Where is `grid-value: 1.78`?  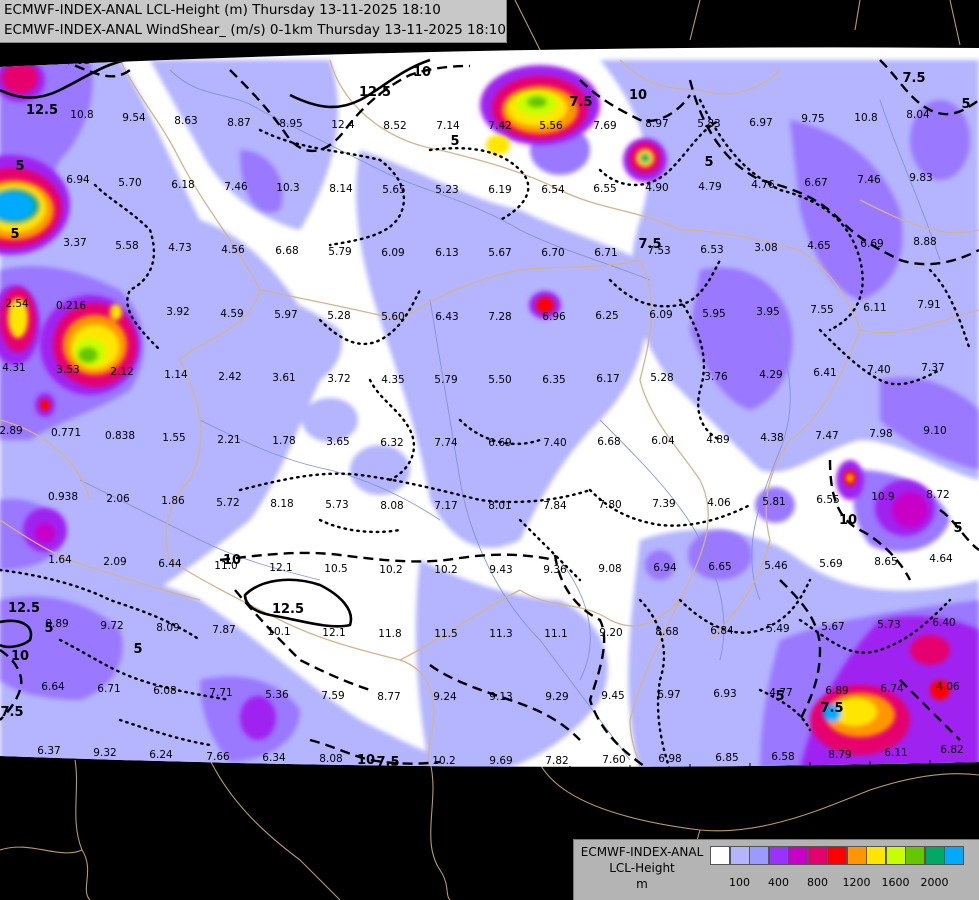
grid-value: 1.78 is located at coordinates (283, 441).